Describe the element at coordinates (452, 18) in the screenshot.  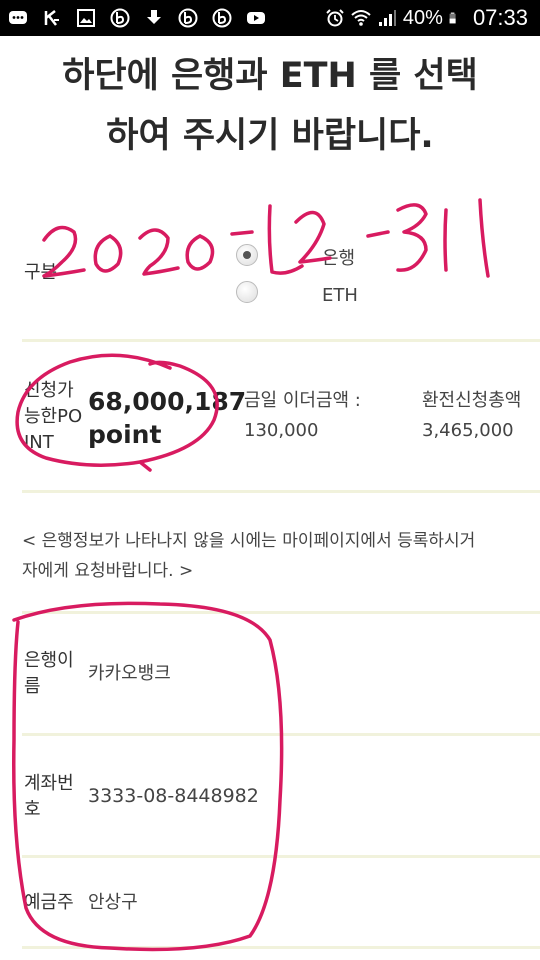
I see `battery-icon` at that location.